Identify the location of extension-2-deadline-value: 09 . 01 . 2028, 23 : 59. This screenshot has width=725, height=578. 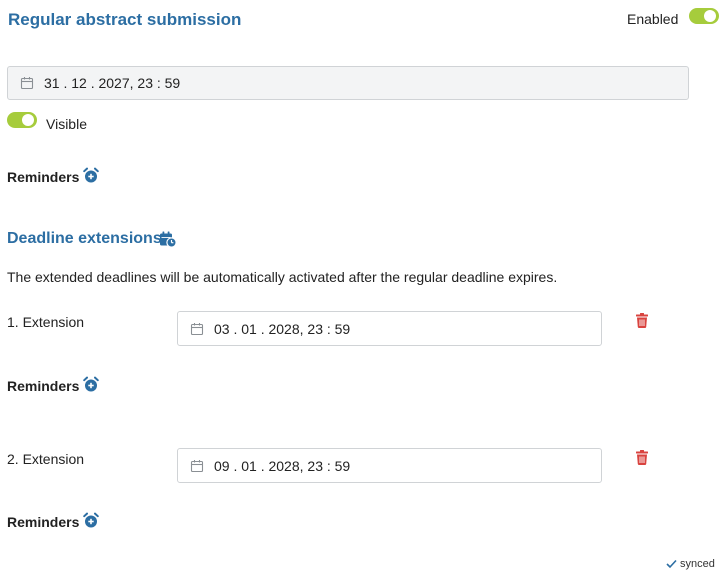
(282, 465).